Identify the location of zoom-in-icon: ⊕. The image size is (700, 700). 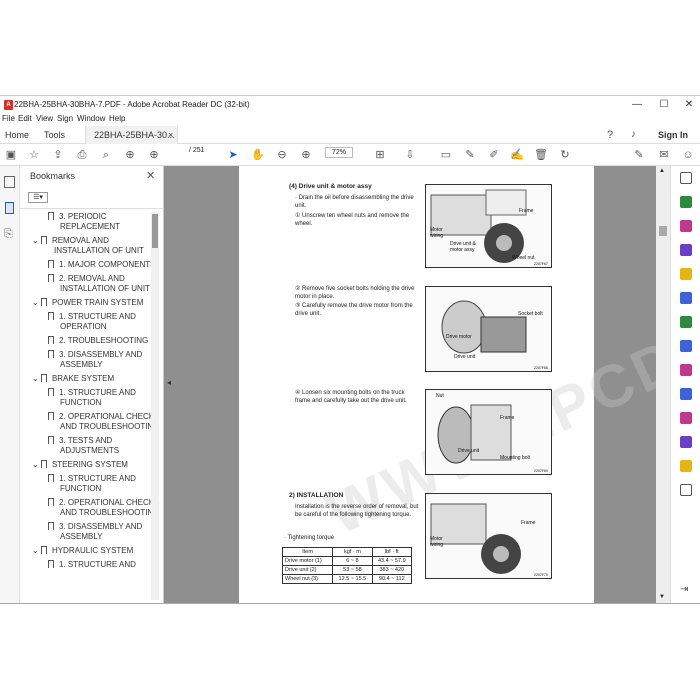
(306, 155).